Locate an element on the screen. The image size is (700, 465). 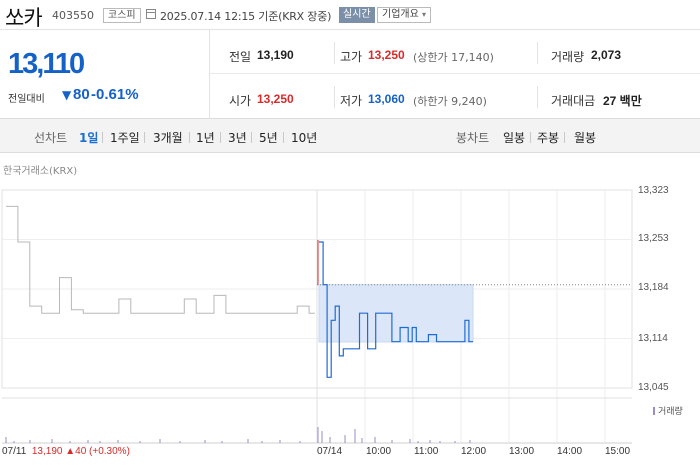
volume-legend-label: 거래량 is located at coordinates (670, 412).